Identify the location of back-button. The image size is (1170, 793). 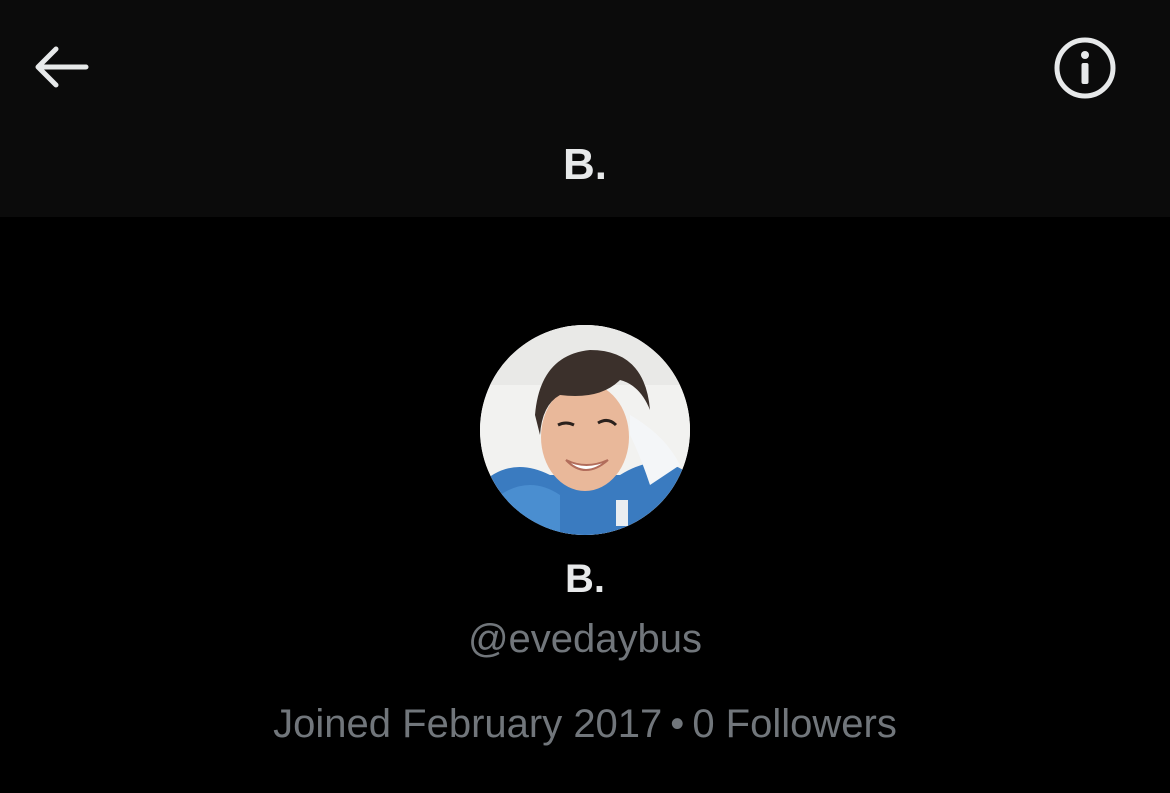
(61, 67).